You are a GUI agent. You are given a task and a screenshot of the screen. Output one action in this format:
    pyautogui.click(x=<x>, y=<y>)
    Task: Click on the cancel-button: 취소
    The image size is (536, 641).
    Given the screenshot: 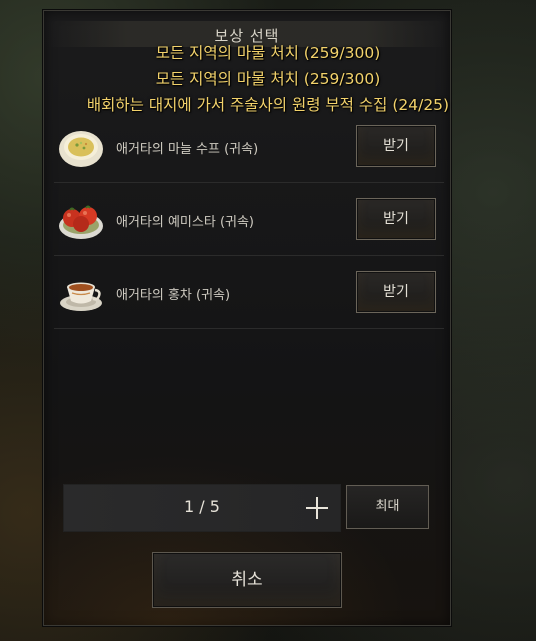 What is the action you would take?
    pyautogui.click(x=247, y=580)
    